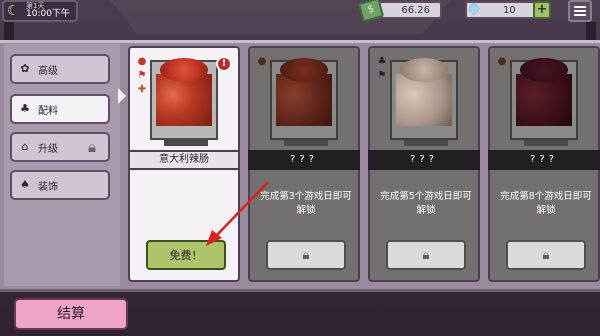  What do you see at coordinates (25, 68) in the screenshot?
I see `gear-icon: ✿` at bounding box center [25, 68].